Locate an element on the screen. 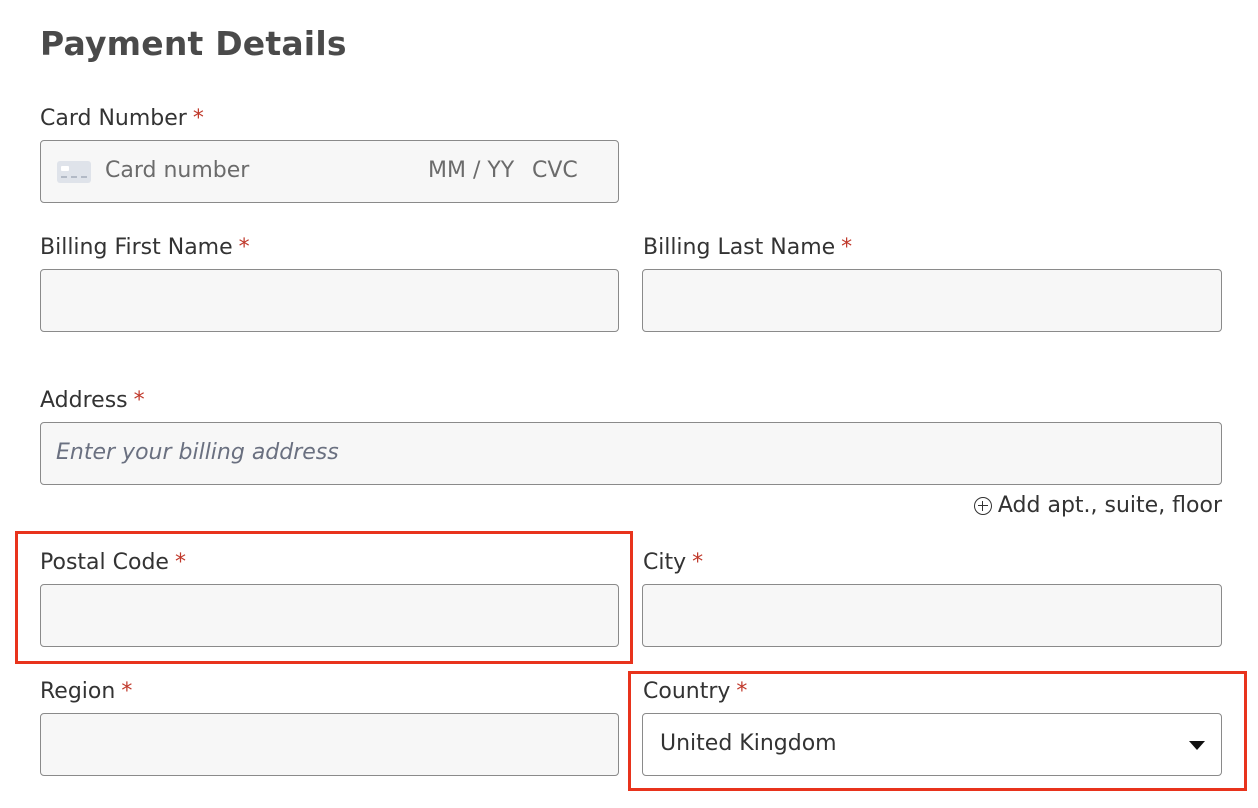 The height and width of the screenshot is (808, 1258). page-title: Payment Details is located at coordinates (193, 43).